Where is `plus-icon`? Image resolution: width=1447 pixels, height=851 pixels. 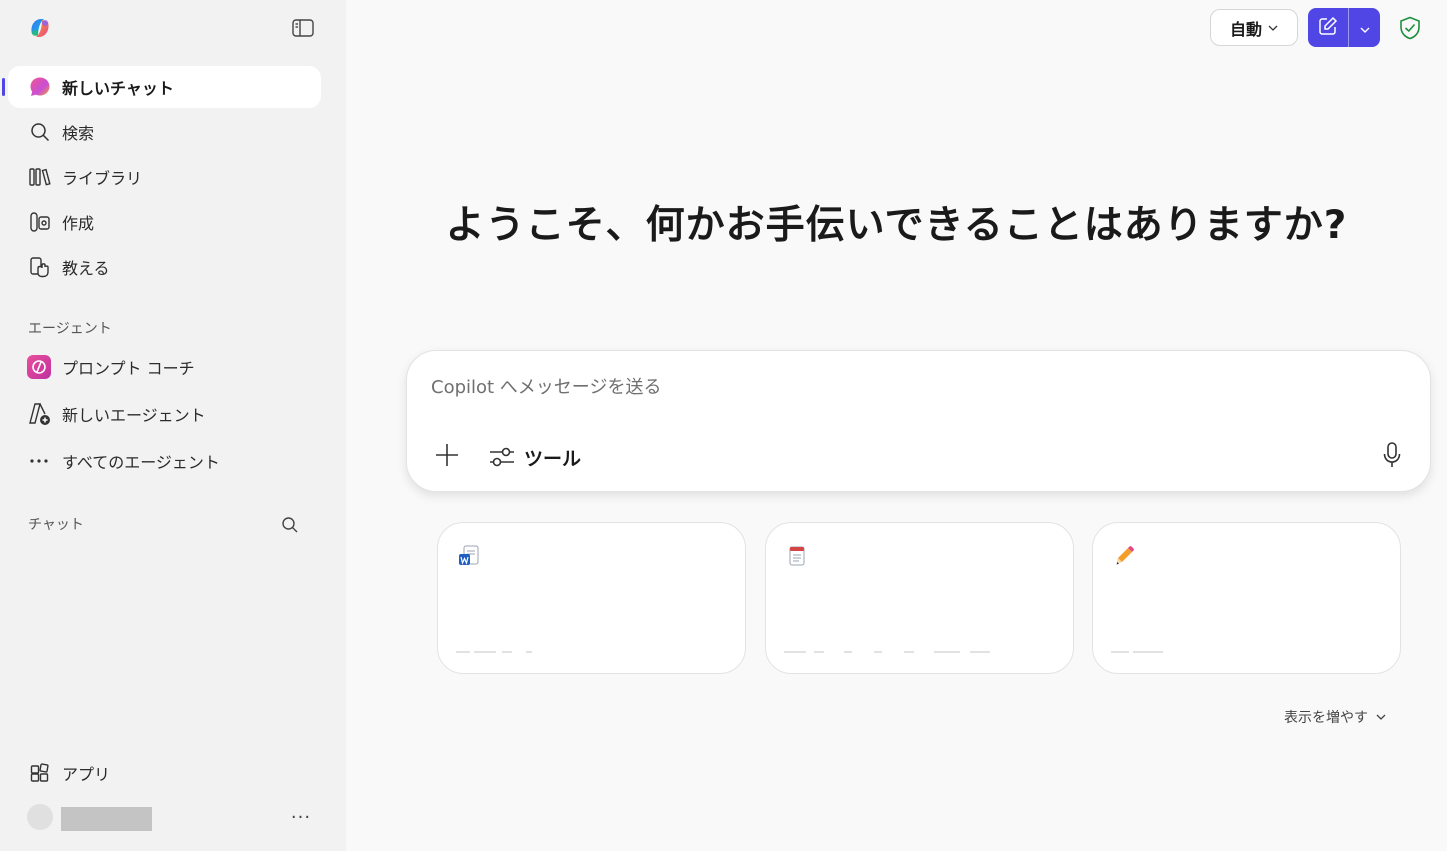 plus-icon is located at coordinates (447, 457).